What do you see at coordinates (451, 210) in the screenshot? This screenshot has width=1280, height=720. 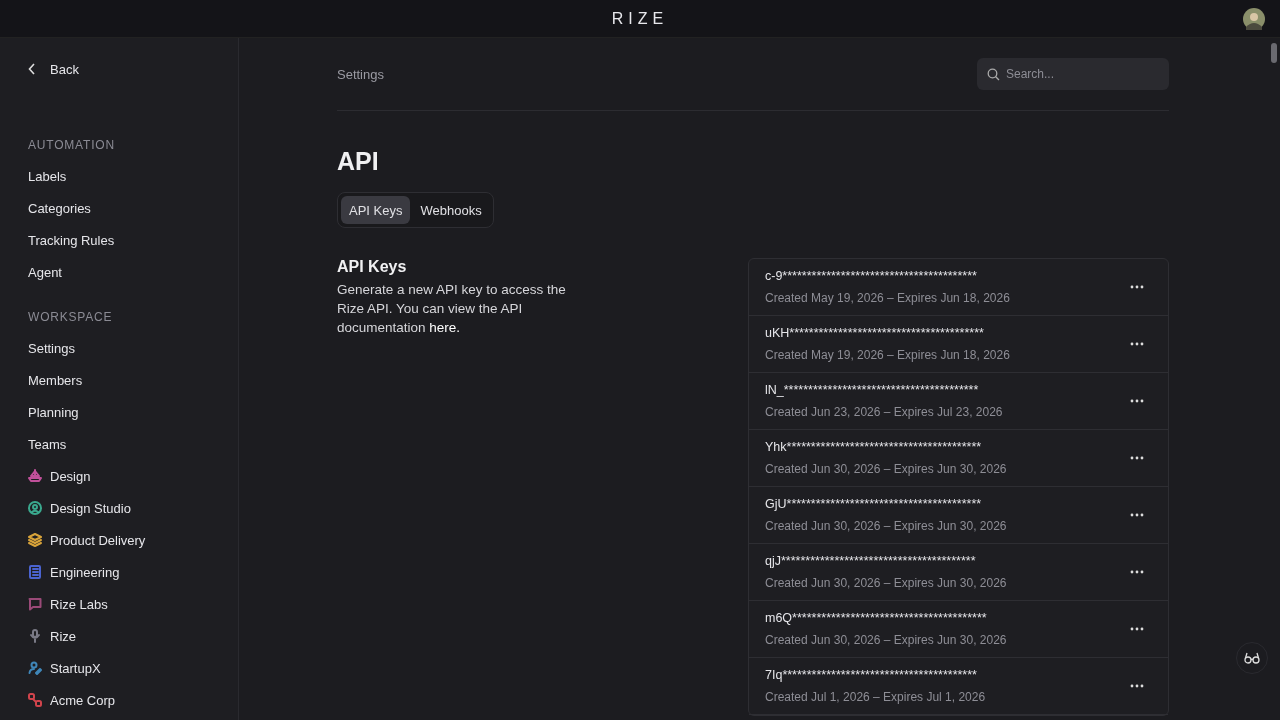 I see `tab: Webhooks` at bounding box center [451, 210].